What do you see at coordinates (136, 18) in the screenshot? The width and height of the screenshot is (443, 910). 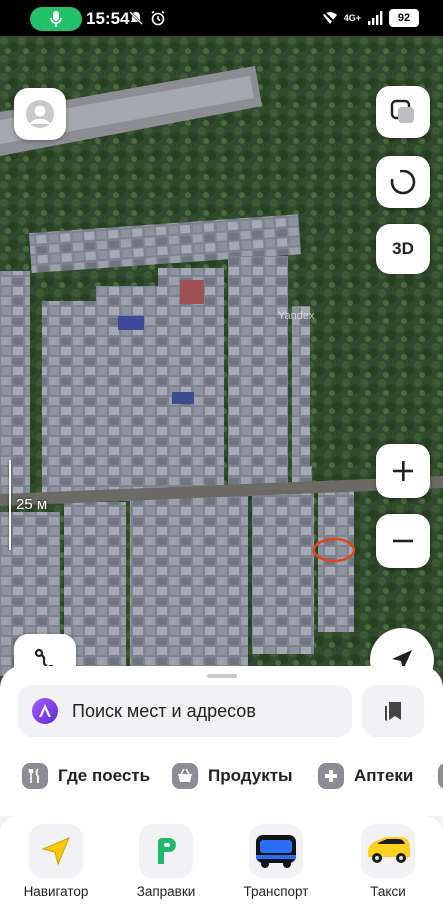 I see `mute-bell-icon` at bounding box center [136, 18].